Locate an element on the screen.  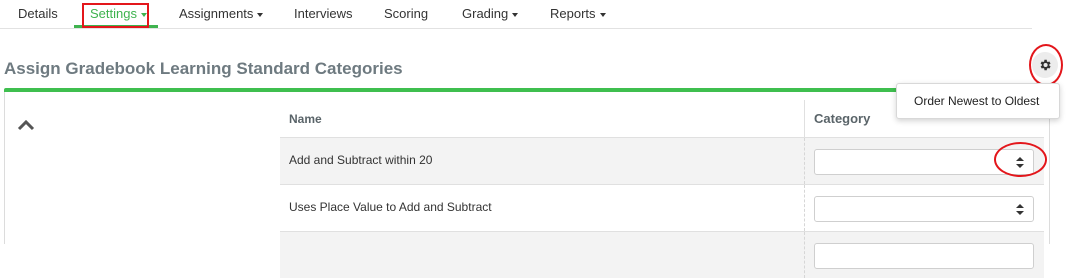
standard-name: Add and Subtract within 20 is located at coordinates (361, 160).